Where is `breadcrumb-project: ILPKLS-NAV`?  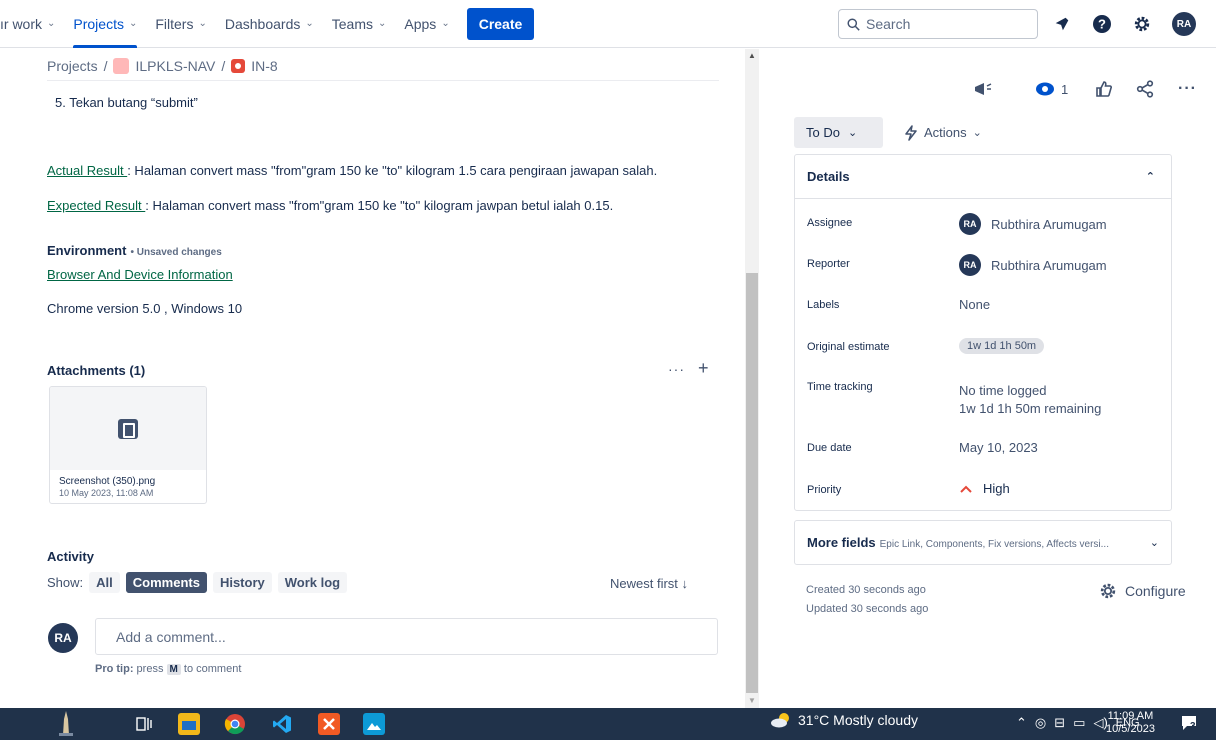
breadcrumb-project: ILPKLS-NAV is located at coordinates (175, 66).